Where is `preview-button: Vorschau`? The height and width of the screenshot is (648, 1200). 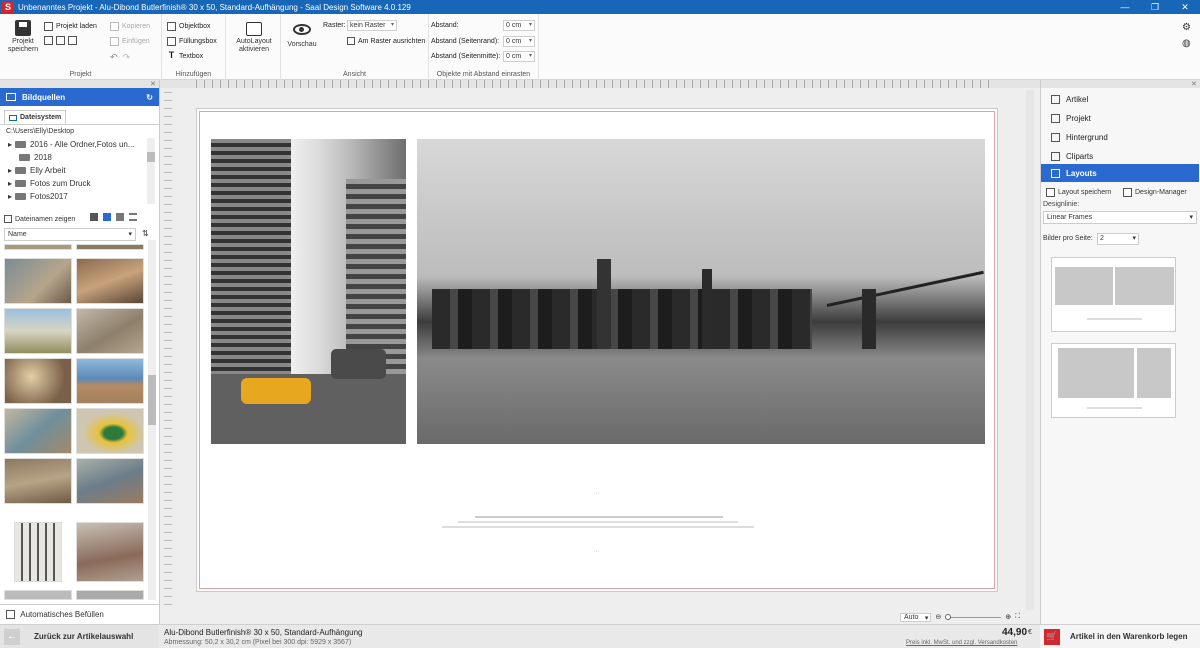
preview-button: Vorschau is located at coordinates (302, 35).